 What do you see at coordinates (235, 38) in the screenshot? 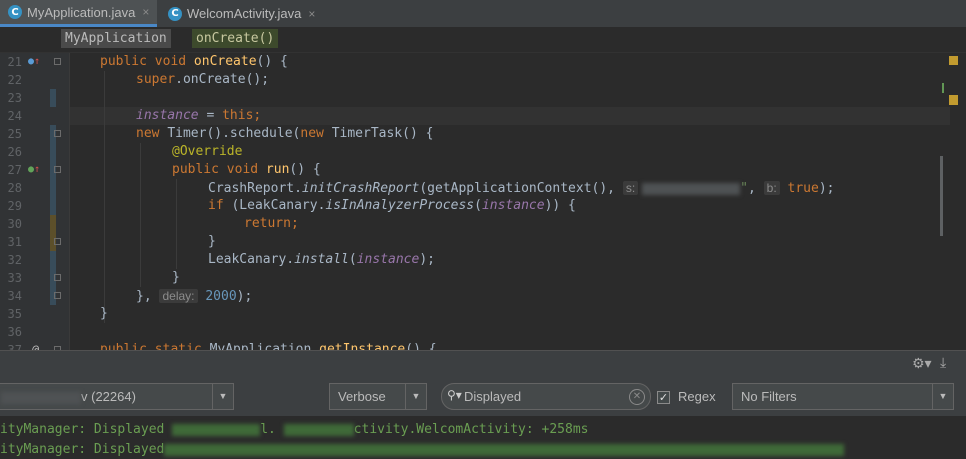
I see `breadcrumb-method: onCreate()` at bounding box center [235, 38].